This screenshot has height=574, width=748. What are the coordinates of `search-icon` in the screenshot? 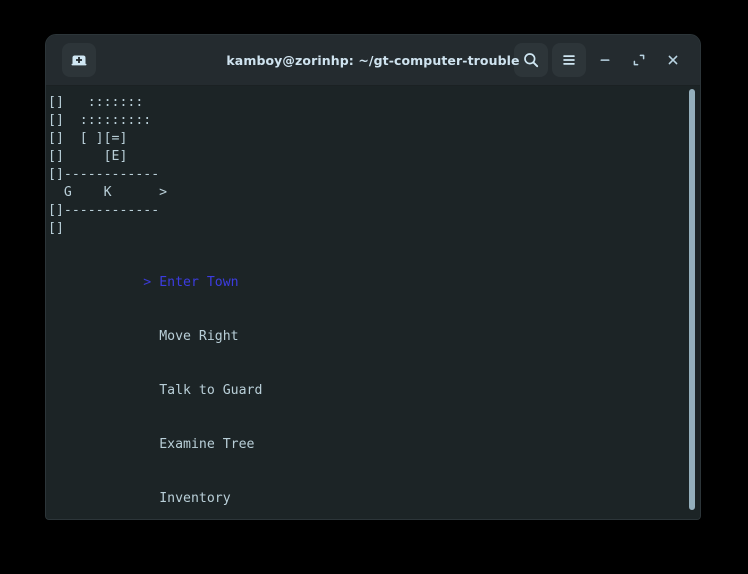 It's located at (531, 60).